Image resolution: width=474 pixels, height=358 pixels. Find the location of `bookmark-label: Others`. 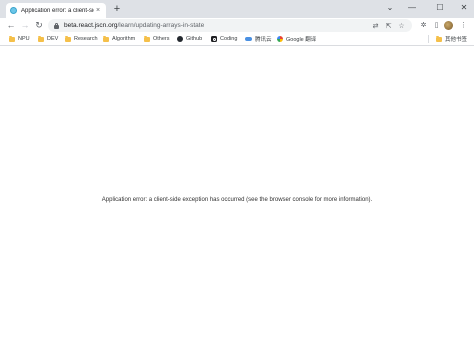

bookmark-label: Others is located at coordinates (161, 39).